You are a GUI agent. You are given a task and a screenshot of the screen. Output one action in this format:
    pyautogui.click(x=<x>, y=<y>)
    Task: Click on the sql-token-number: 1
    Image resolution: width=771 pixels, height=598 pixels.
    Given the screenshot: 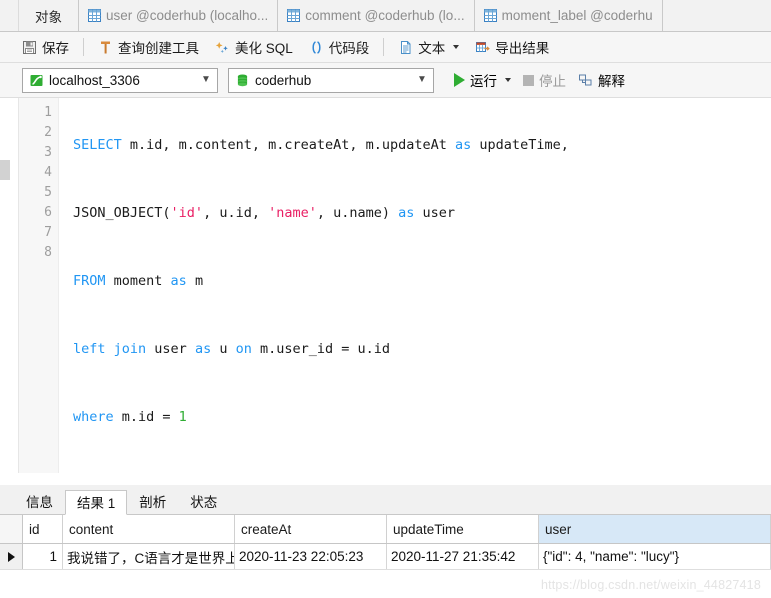 What is the action you would take?
    pyautogui.click(x=182, y=417)
    